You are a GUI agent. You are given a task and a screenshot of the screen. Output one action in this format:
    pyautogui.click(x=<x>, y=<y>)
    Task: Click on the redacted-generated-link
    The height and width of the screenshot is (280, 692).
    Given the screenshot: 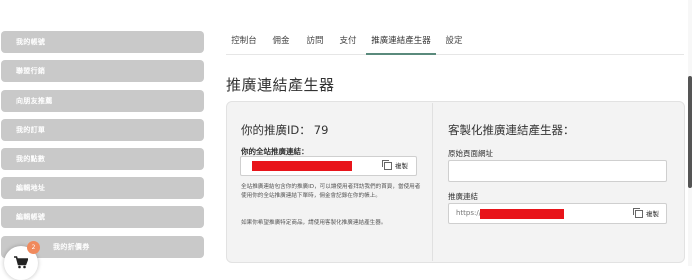 What is the action you would take?
    pyautogui.click(x=522, y=214)
    